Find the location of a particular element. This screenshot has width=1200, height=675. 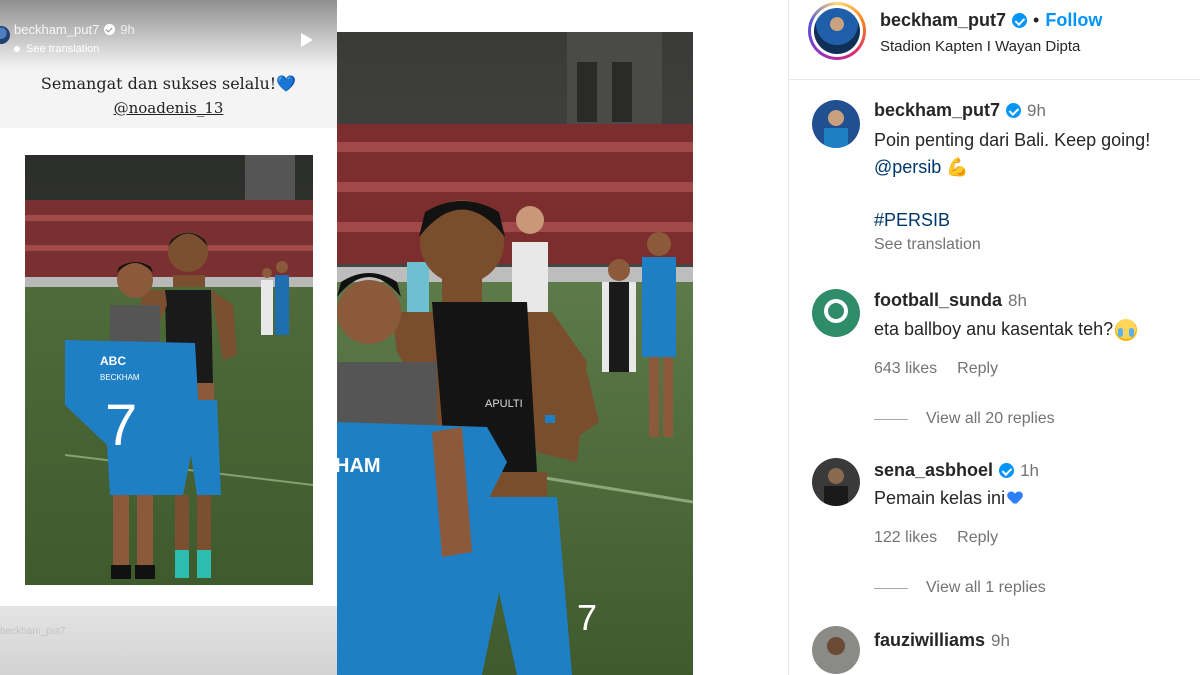

play-icon is located at coordinates (307, 40).